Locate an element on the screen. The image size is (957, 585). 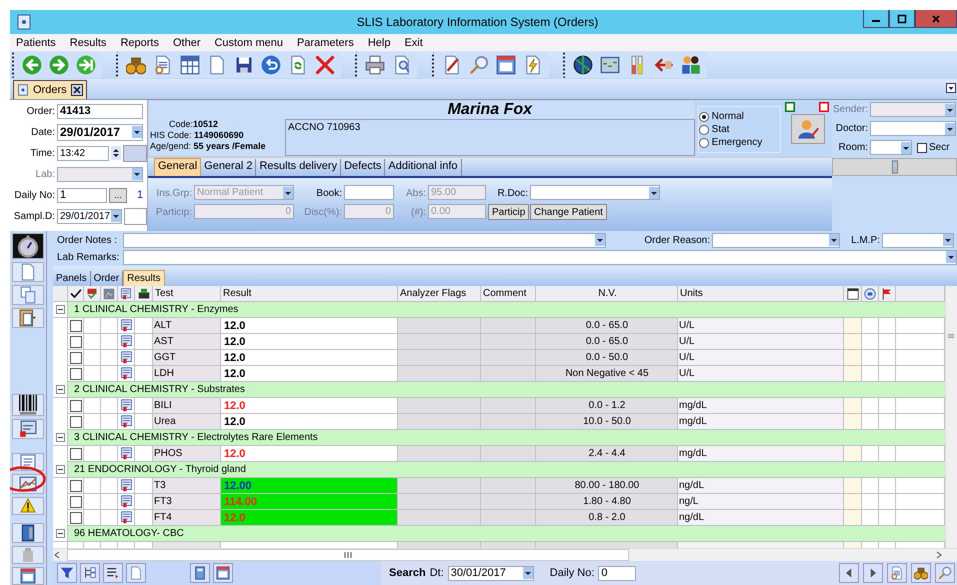
minimize-button is located at coordinates (876, 19).